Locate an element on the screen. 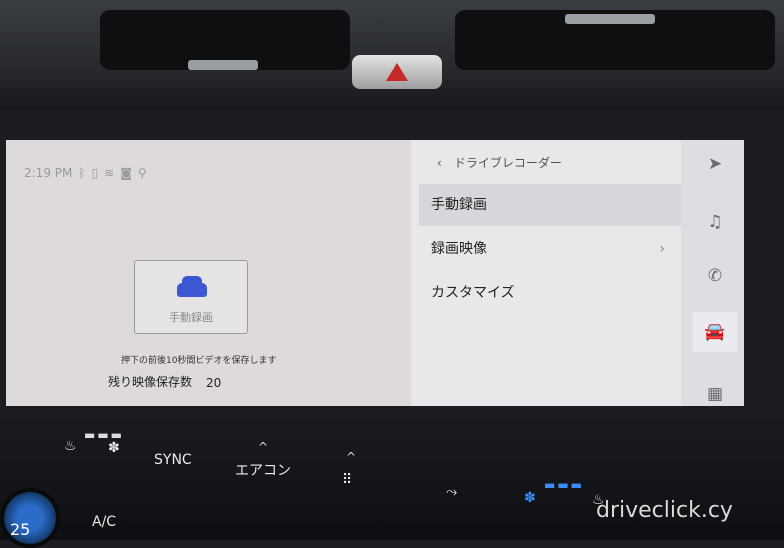  music-icon: ♫ is located at coordinates (715, 222).